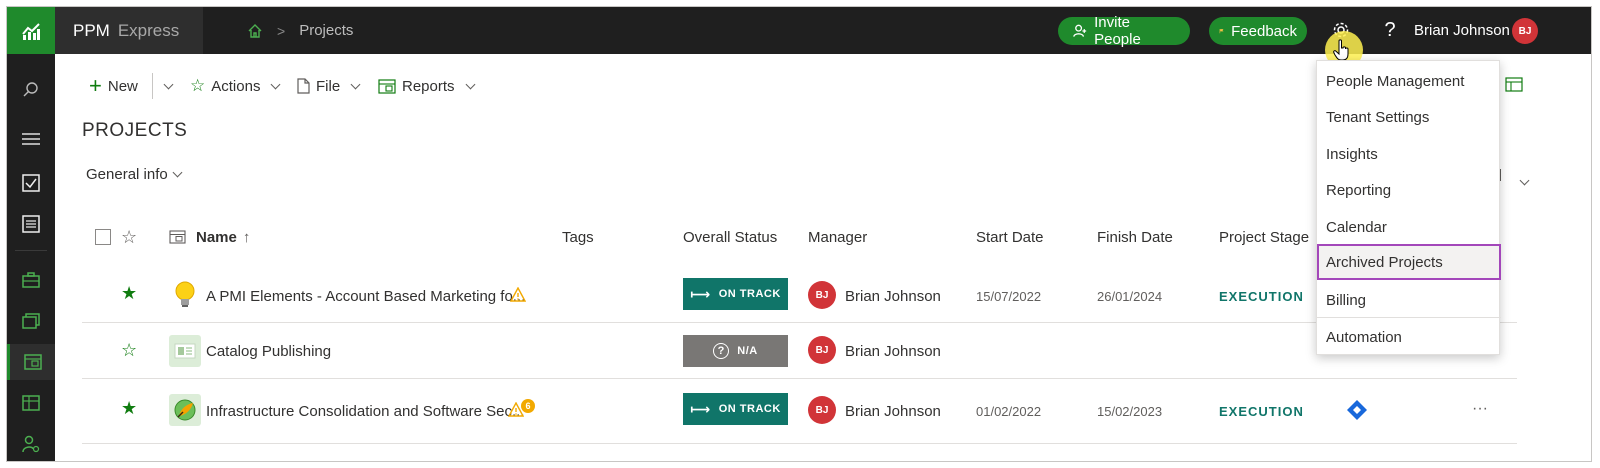  What do you see at coordinates (1080, 30) in the screenshot?
I see `add-person-icon` at bounding box center [1080, 30].